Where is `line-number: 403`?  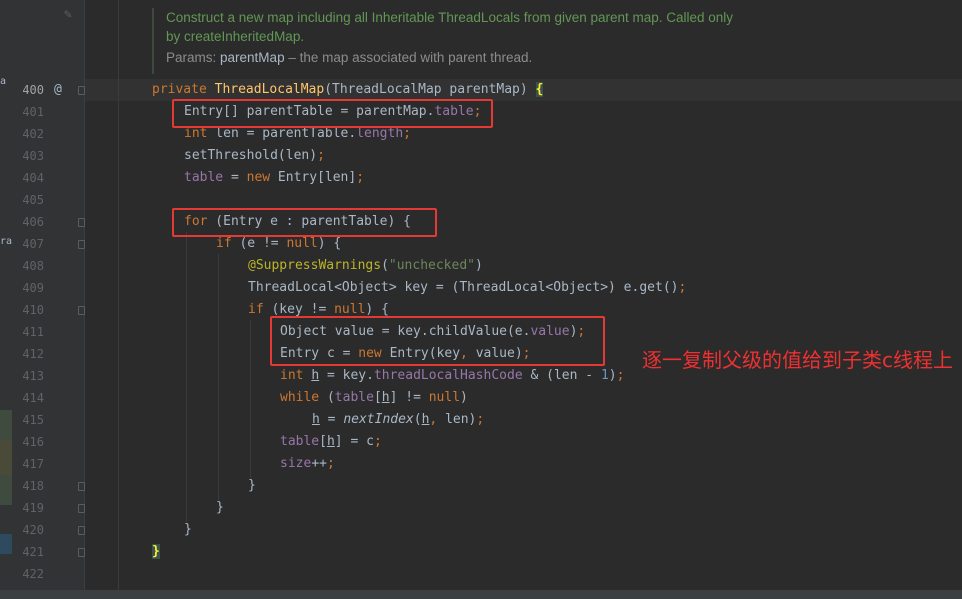
line-number: 403 is located at coordinates (29, 156).